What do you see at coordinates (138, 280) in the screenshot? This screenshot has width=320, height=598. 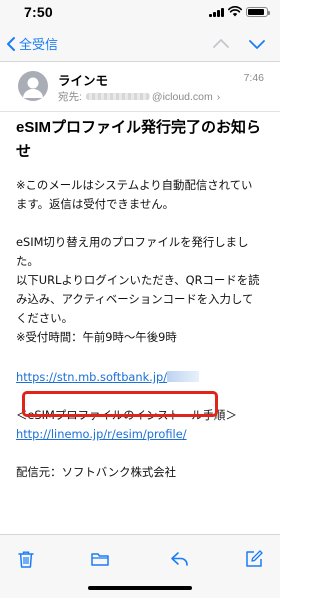 I see `body-line: 以下URLよりログインいただき、QRコードを読` at bounding box center [138, 280].